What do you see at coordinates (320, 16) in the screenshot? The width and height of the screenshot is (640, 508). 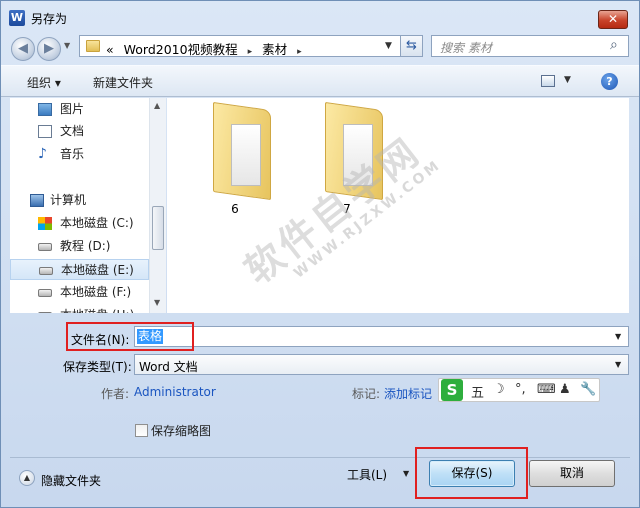 I see `title-bar: W 另存为 ✕` at bounding box center [320, 16].